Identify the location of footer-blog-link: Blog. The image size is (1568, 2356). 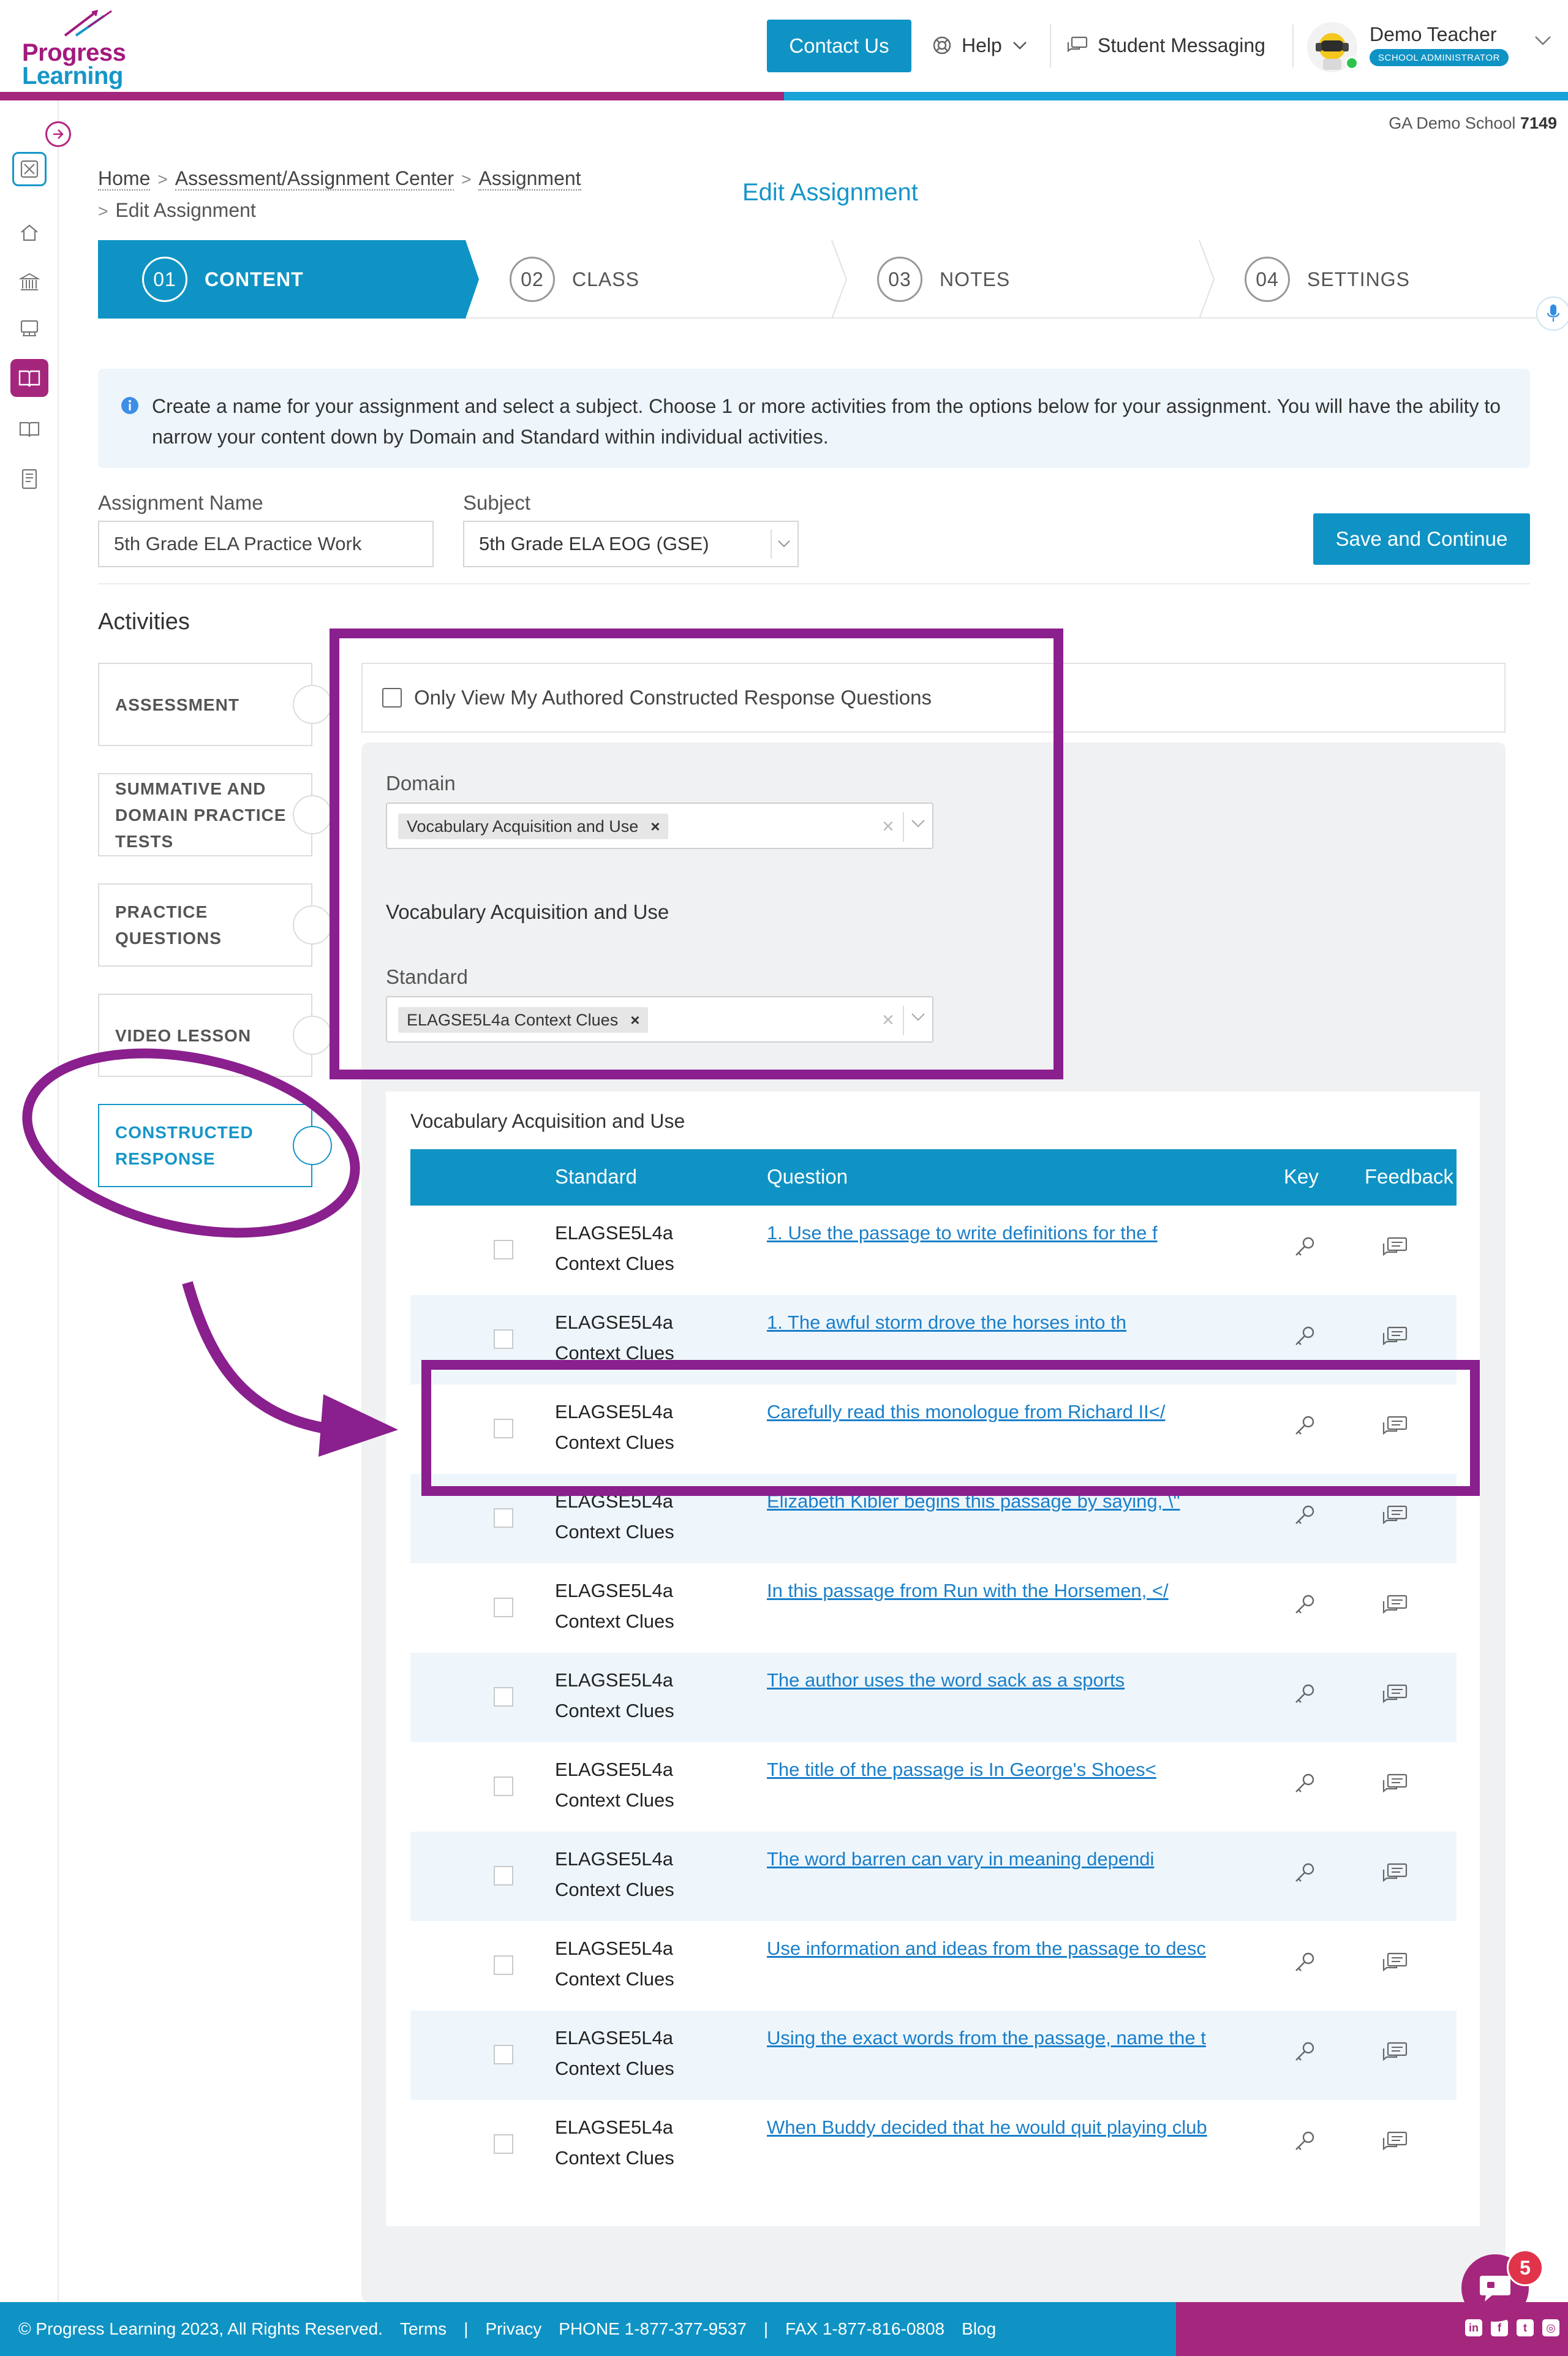
(979, 2329).